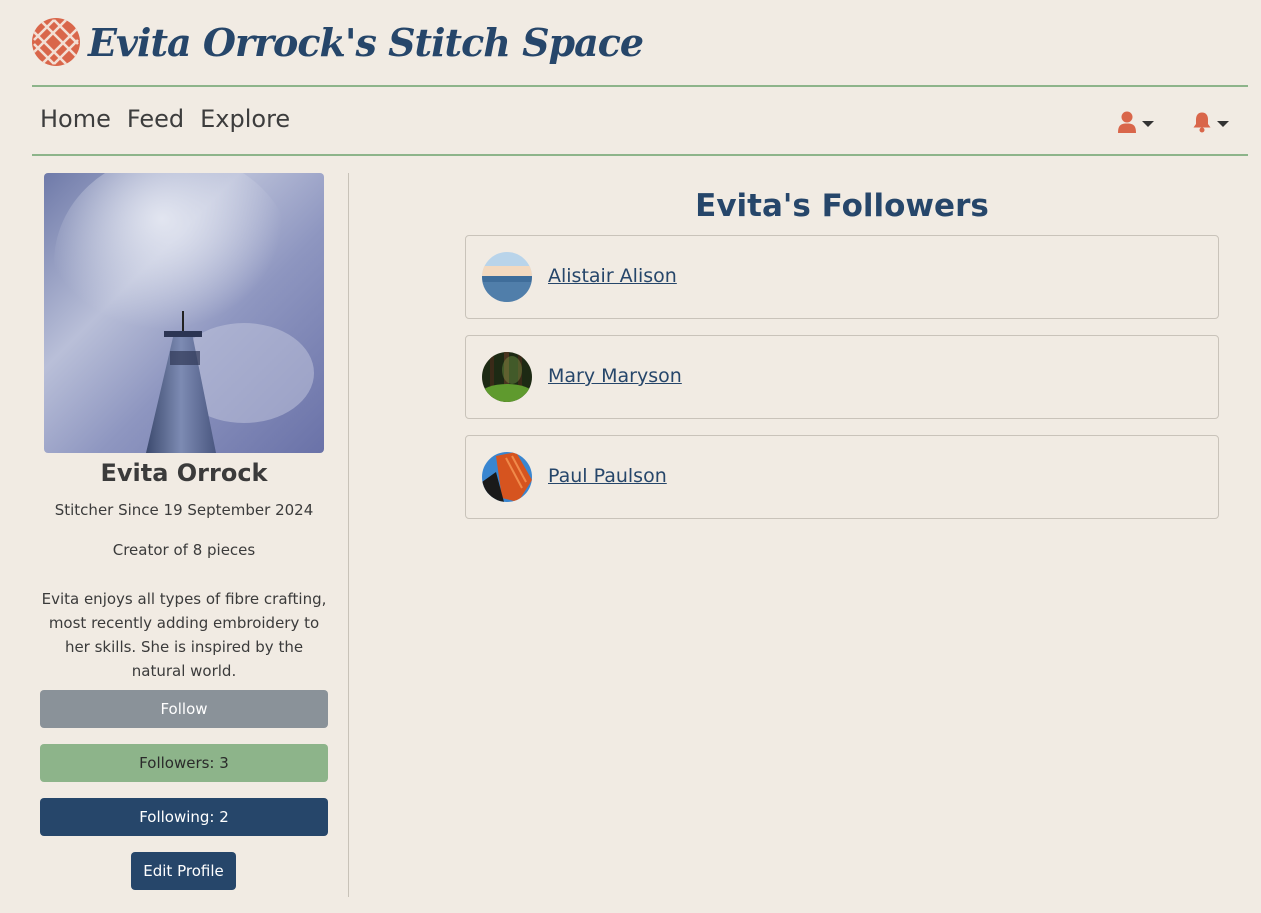  Describe the element at coordinates (842, 377) in the screenshot. I see `follower-card: Mary Maryson` at that location.